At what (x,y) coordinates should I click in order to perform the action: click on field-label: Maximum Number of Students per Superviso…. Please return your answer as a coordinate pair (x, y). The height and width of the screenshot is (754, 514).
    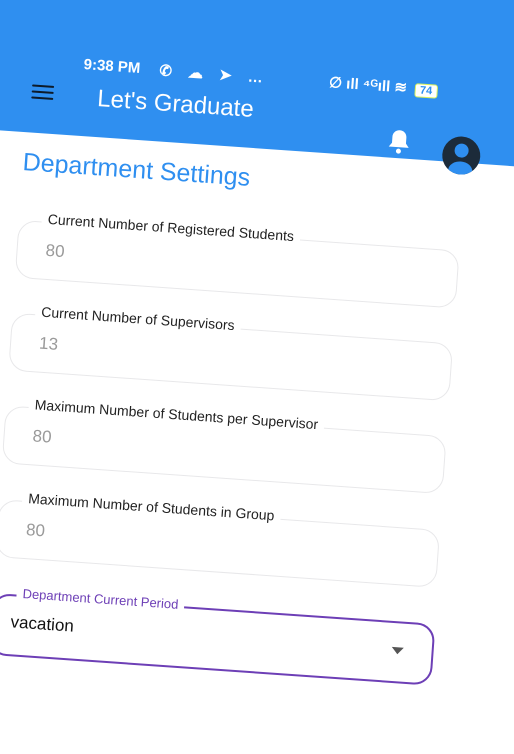
    Looking at the image, I should click on (176, 414).